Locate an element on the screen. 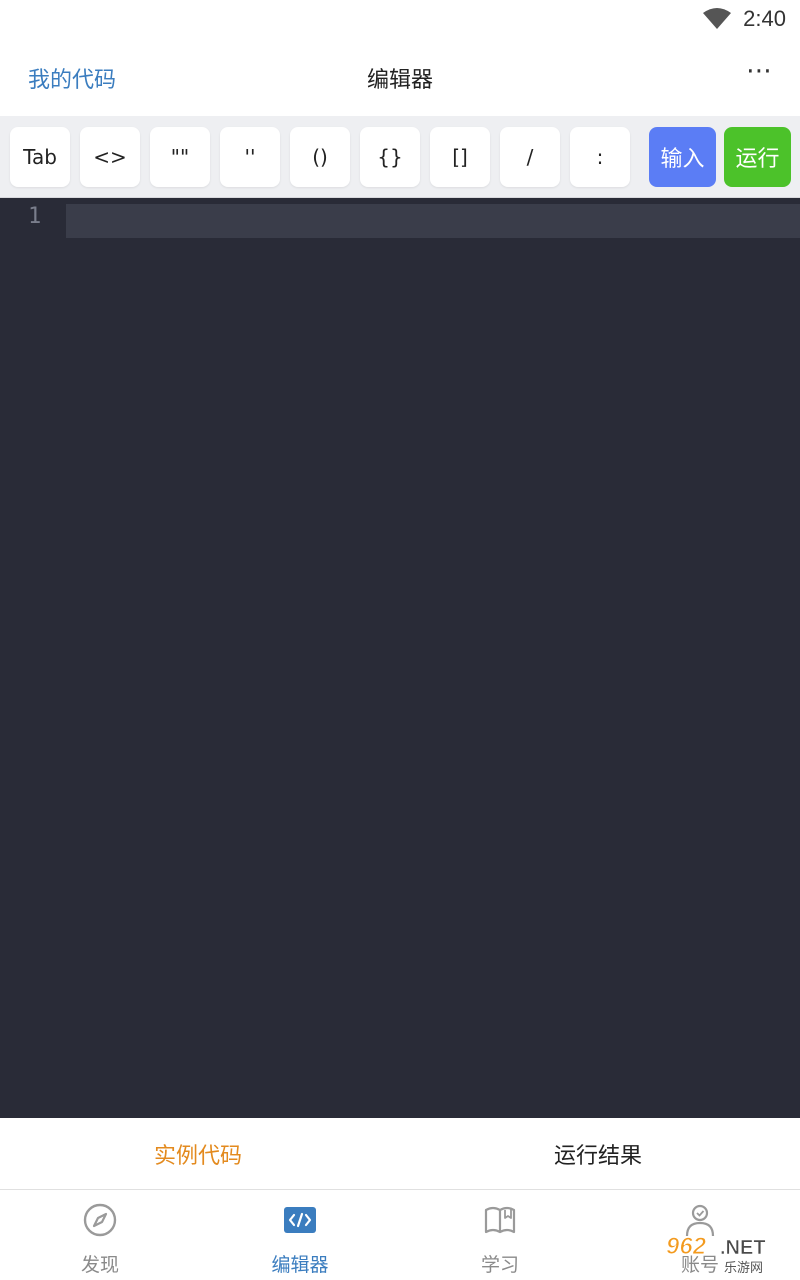 The width and height of the screenshot is (800, 1280). key-tab: Tab is located at coordinates (40, 157).